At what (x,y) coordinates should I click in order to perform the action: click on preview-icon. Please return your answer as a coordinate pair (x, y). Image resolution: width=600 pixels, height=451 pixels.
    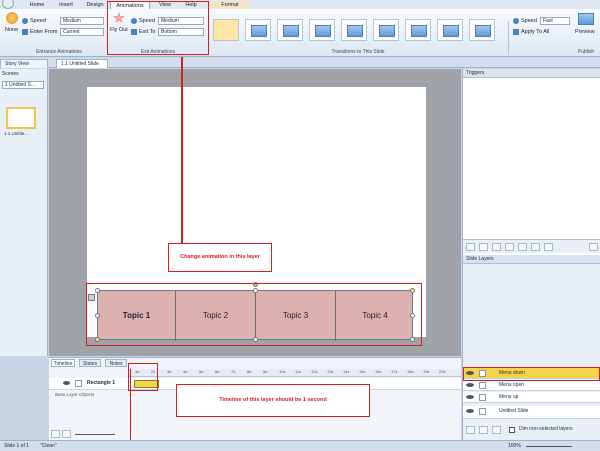
    Looking at the image, I should click on (586, 19).